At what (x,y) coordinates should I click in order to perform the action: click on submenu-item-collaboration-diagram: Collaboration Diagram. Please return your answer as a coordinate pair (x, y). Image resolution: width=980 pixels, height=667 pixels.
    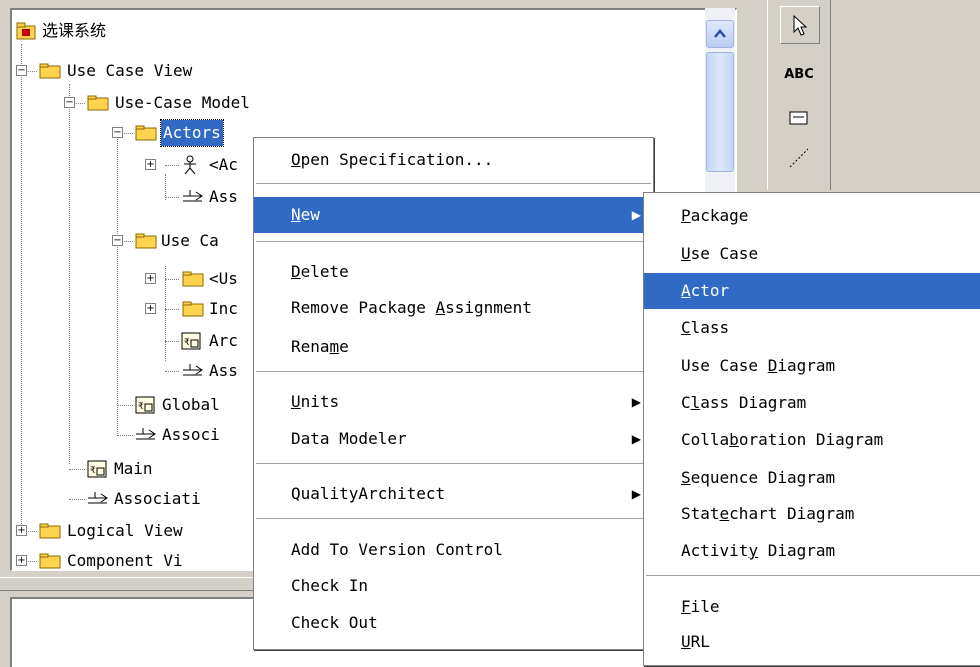
    Looking at the image, I should click on (812, 440).